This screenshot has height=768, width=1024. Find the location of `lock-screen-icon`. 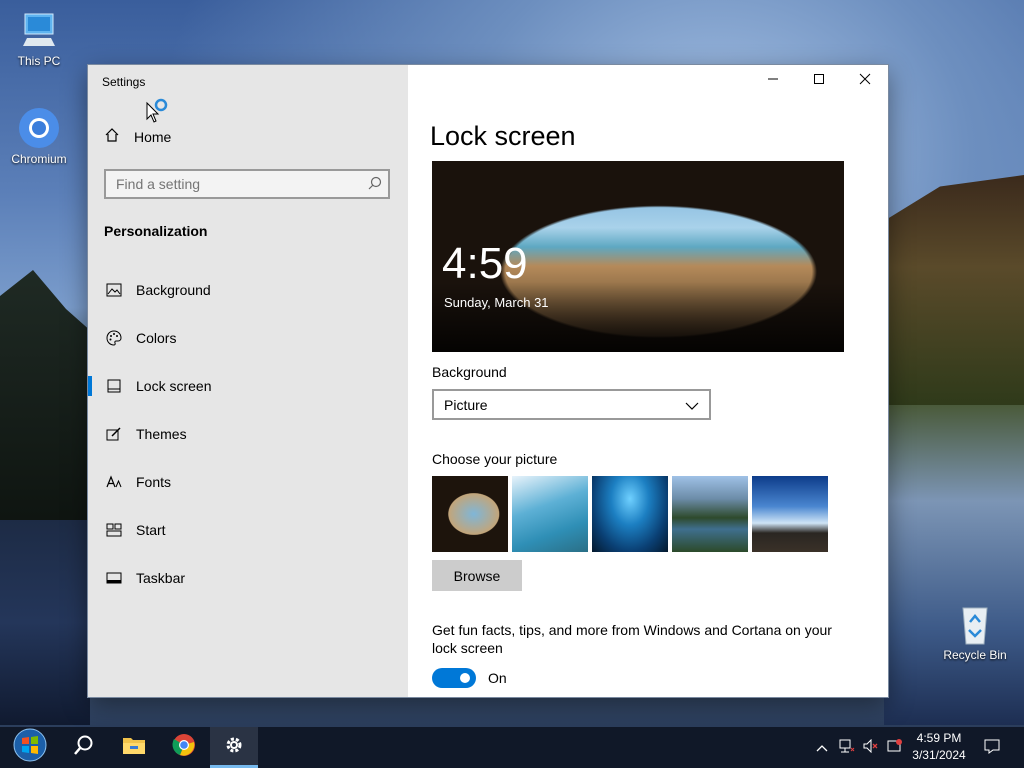

lock-screen-icon is located at coordinates (114, 386).